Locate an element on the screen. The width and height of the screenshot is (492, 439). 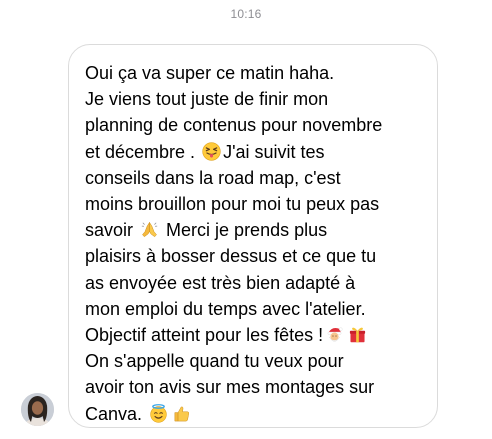
thumbs-up-emoji is located at coordinates (182, 413).